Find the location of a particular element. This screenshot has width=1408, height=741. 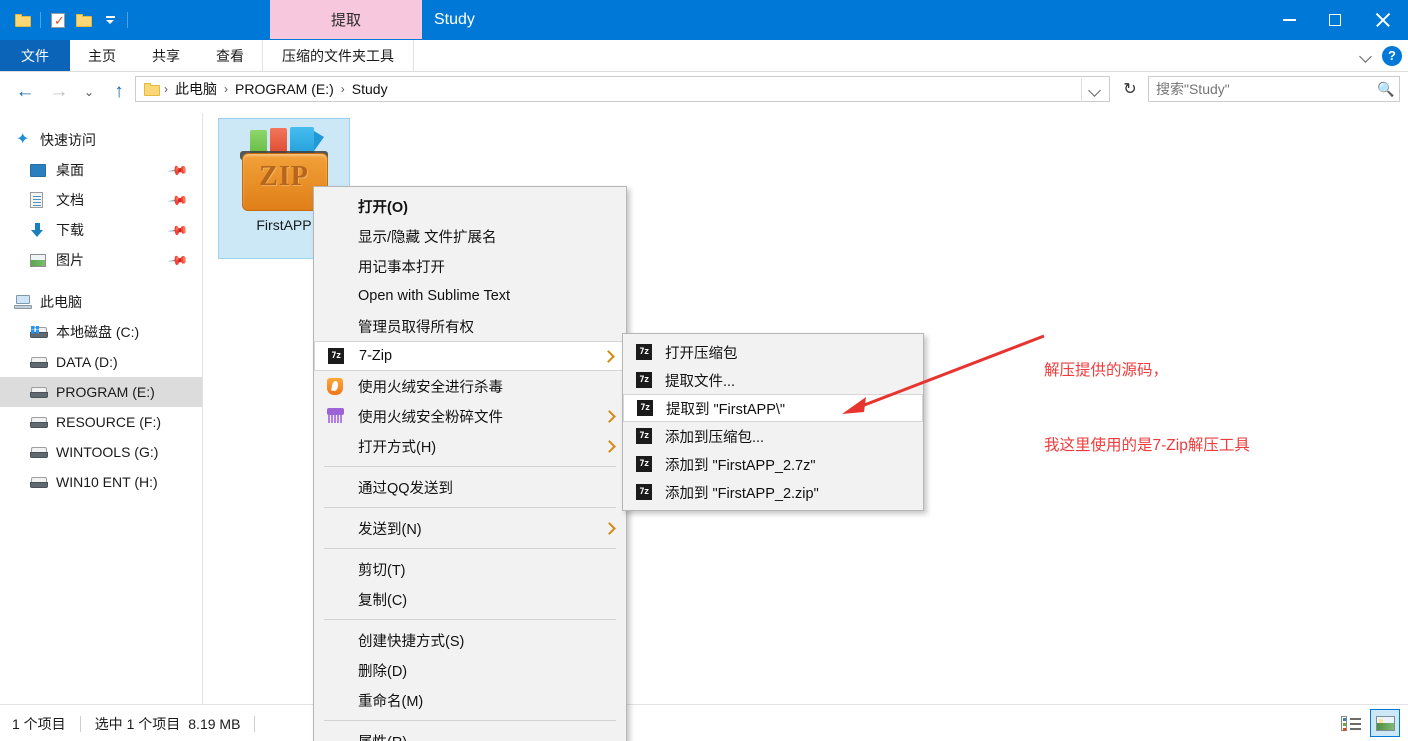

menu-item-delete: 删除(D) is located at coordinates (470, 670).